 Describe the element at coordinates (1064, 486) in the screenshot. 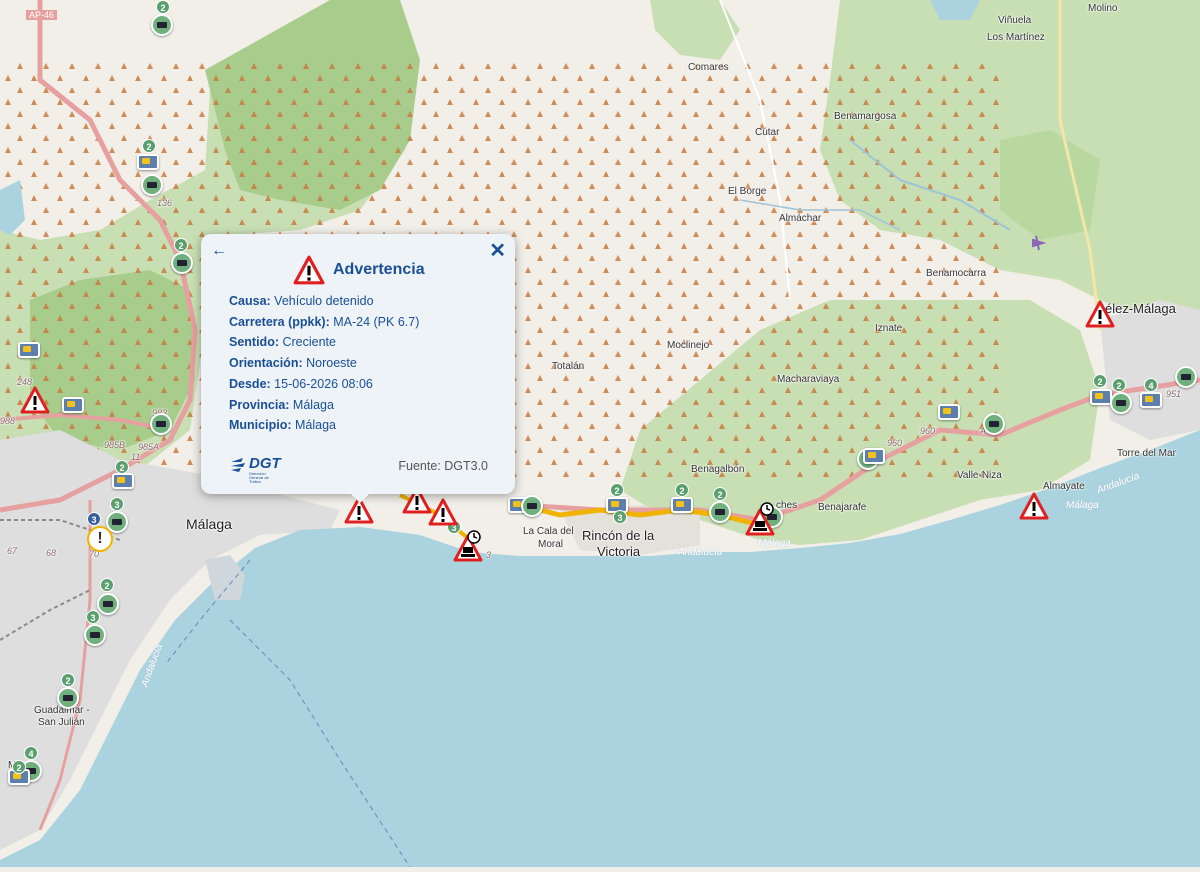

I see `label-almayate: Almayate` at that location.